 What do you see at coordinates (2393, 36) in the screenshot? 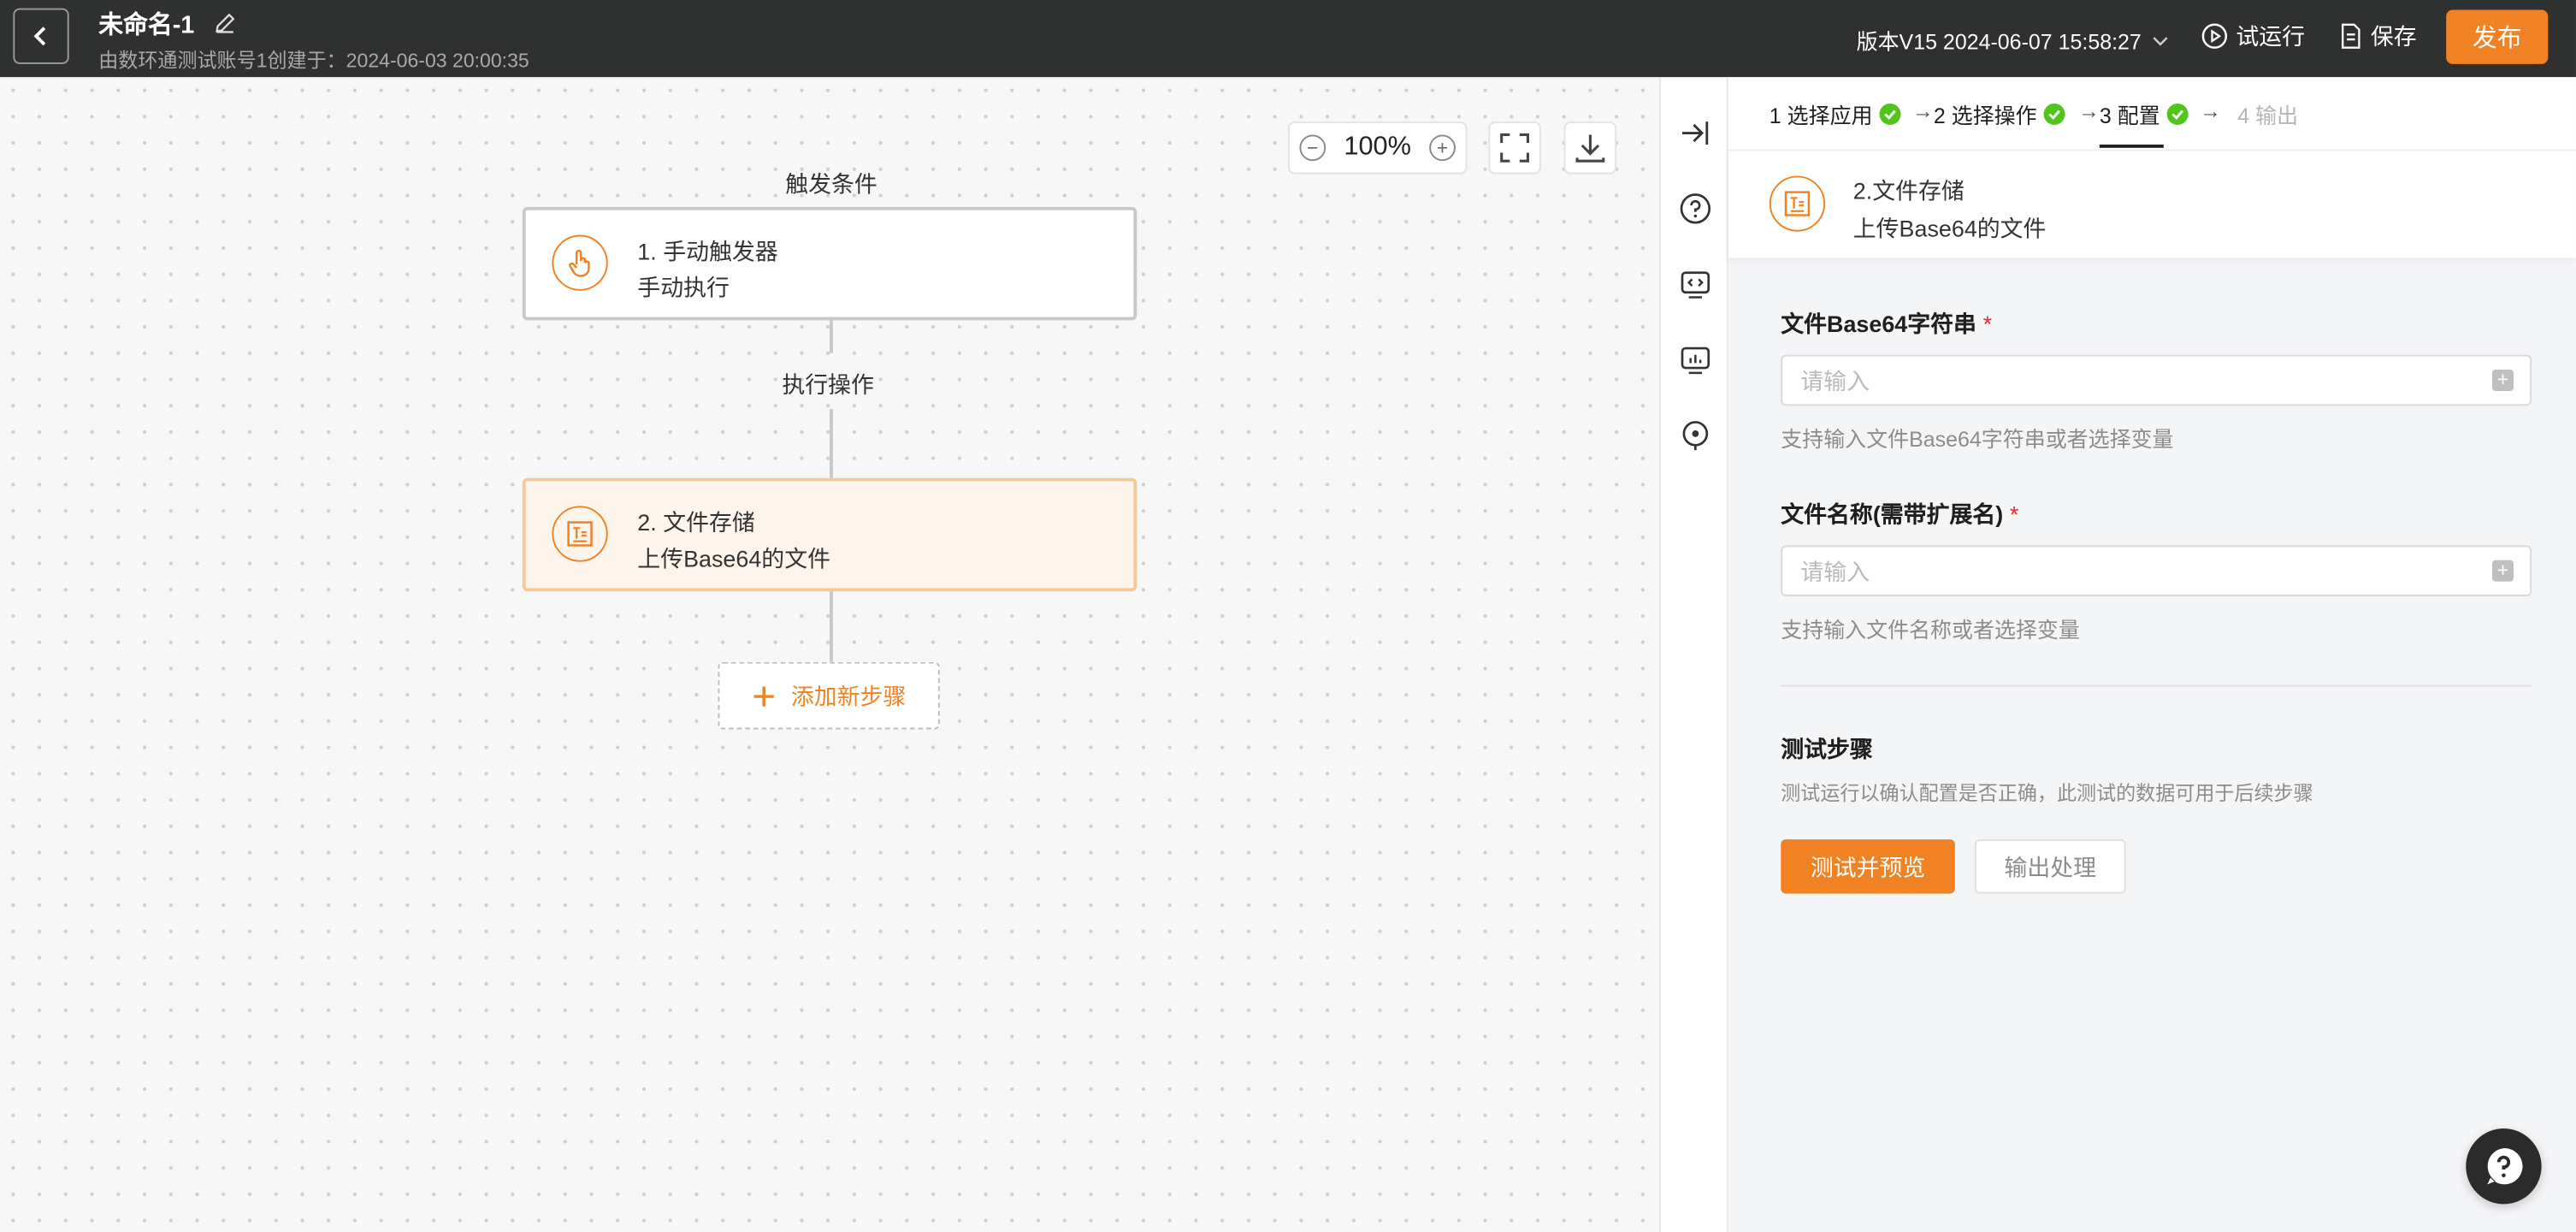
I see `save-label: 保存` at bounding box center [2393, 36].